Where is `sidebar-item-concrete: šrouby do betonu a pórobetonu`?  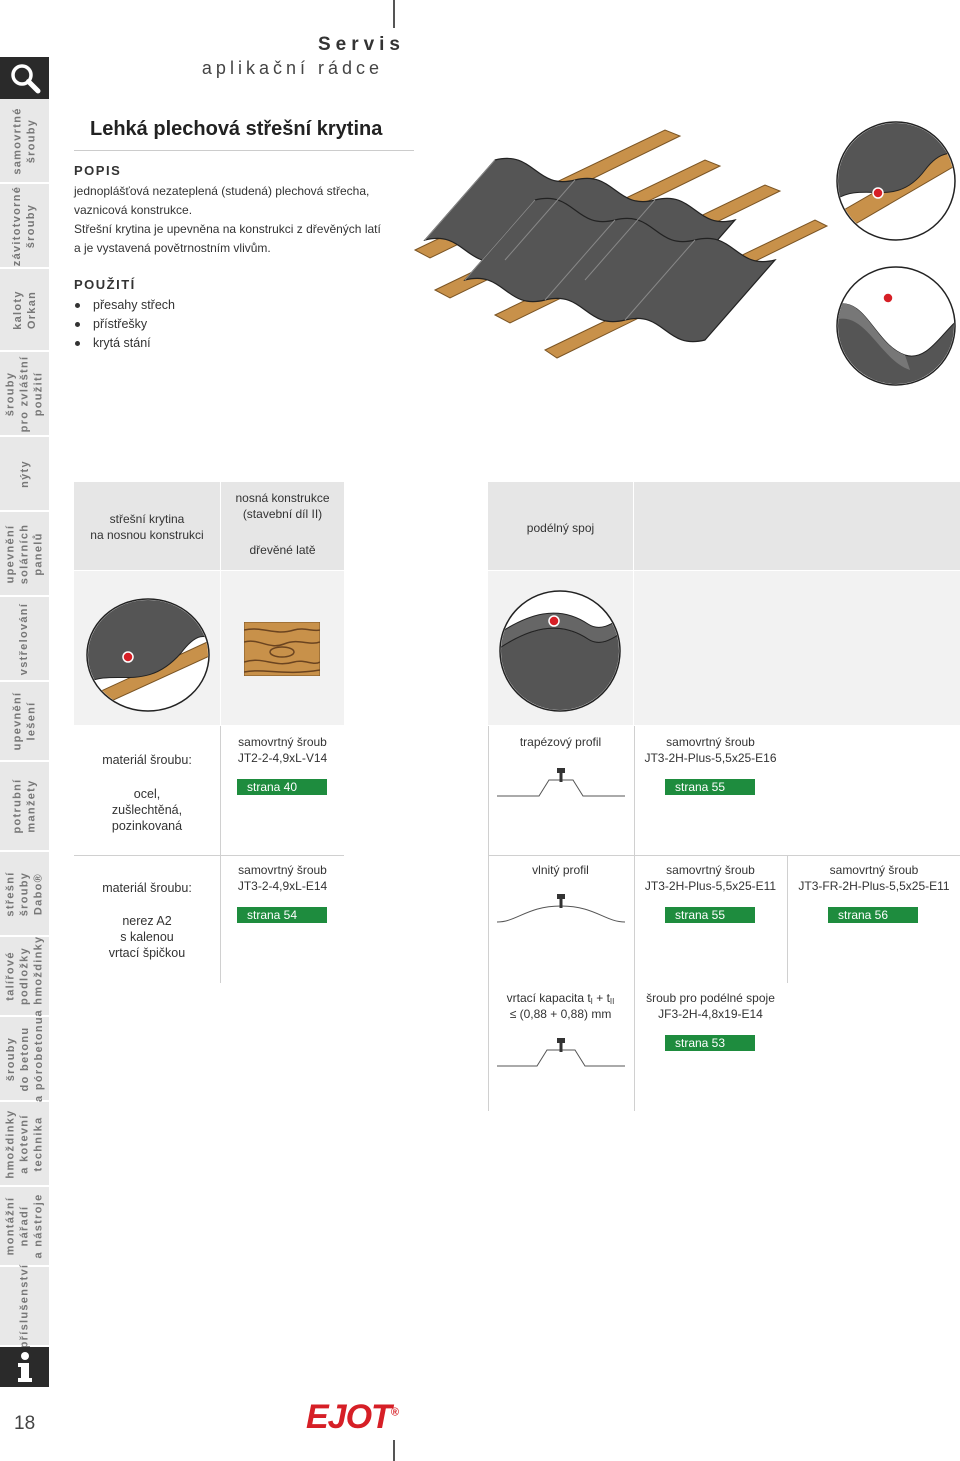
sidebar-item-concrete: šrouby do betonu a pórobetonu is located at coordinates (24, 1058).